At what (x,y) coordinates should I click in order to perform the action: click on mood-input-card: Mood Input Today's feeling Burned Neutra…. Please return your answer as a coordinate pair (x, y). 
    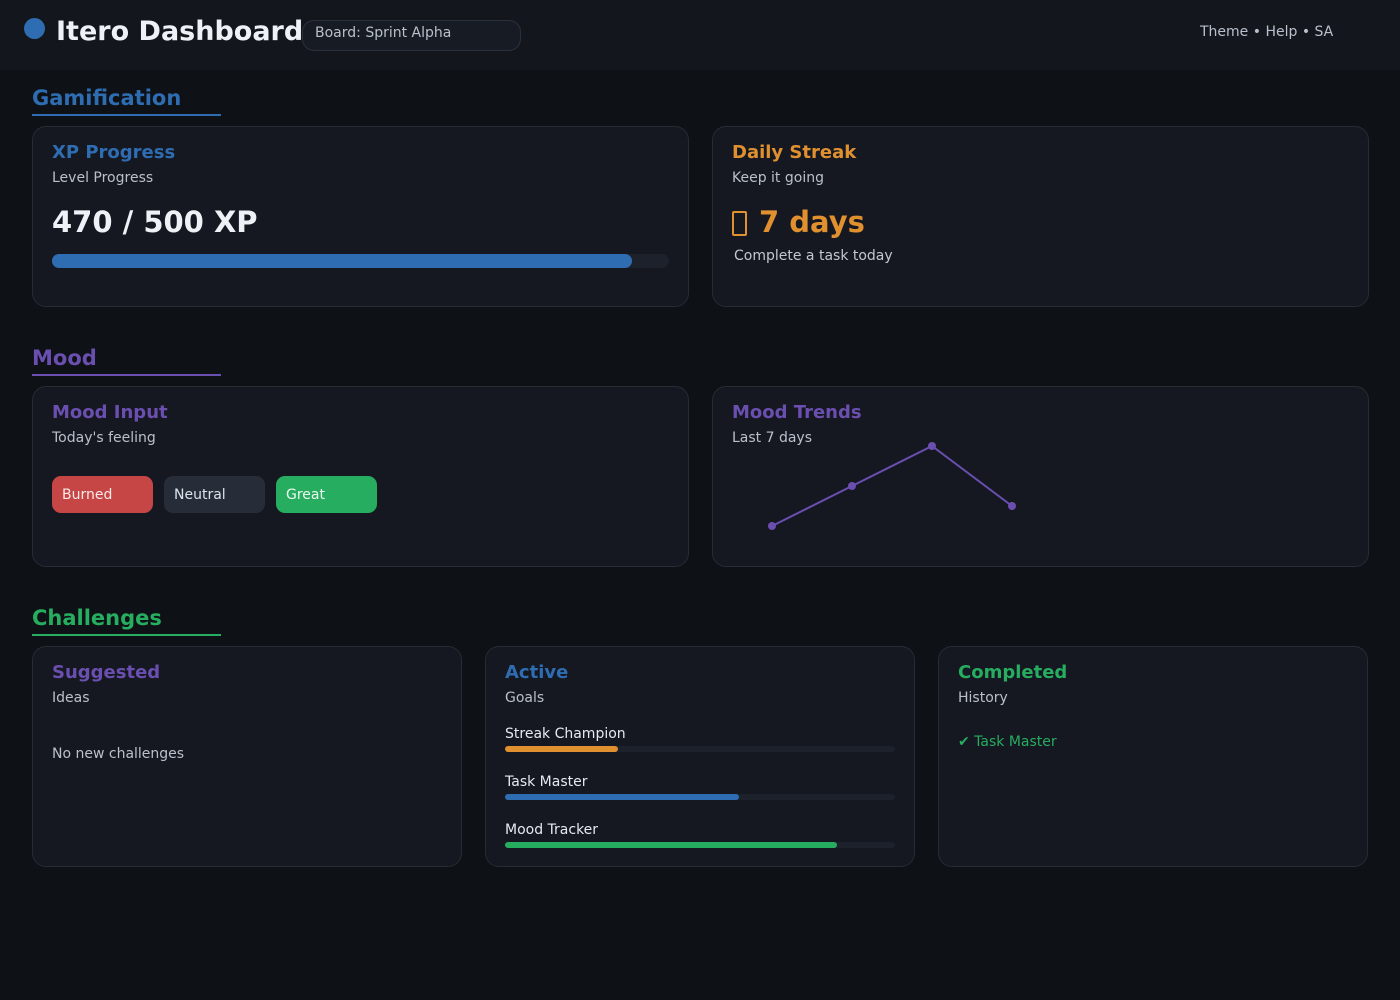
    Looking at the image, I should click on (360, 476).